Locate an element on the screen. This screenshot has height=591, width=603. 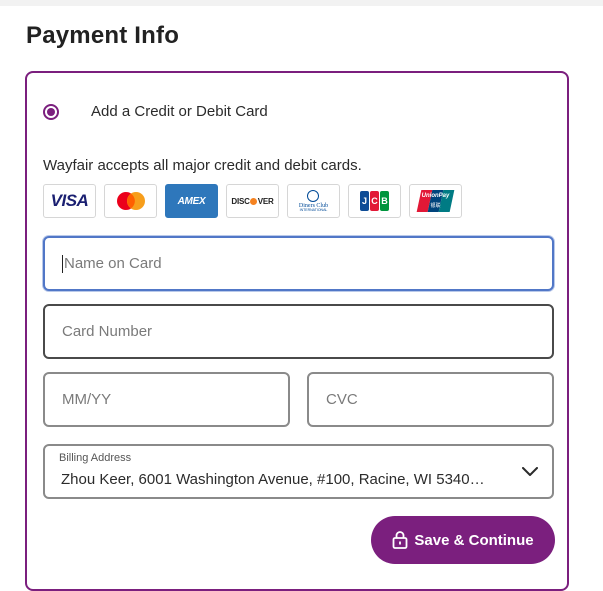
name-on-card-placeholder: Name on Card is located at coordinates (113, 263).